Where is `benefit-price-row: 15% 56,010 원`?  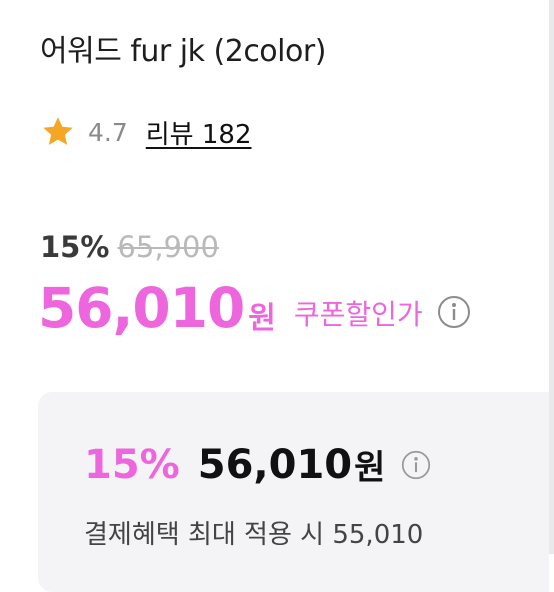 benefit-price-row: 15% 56,010 원 is located at coordinates (257, 464).